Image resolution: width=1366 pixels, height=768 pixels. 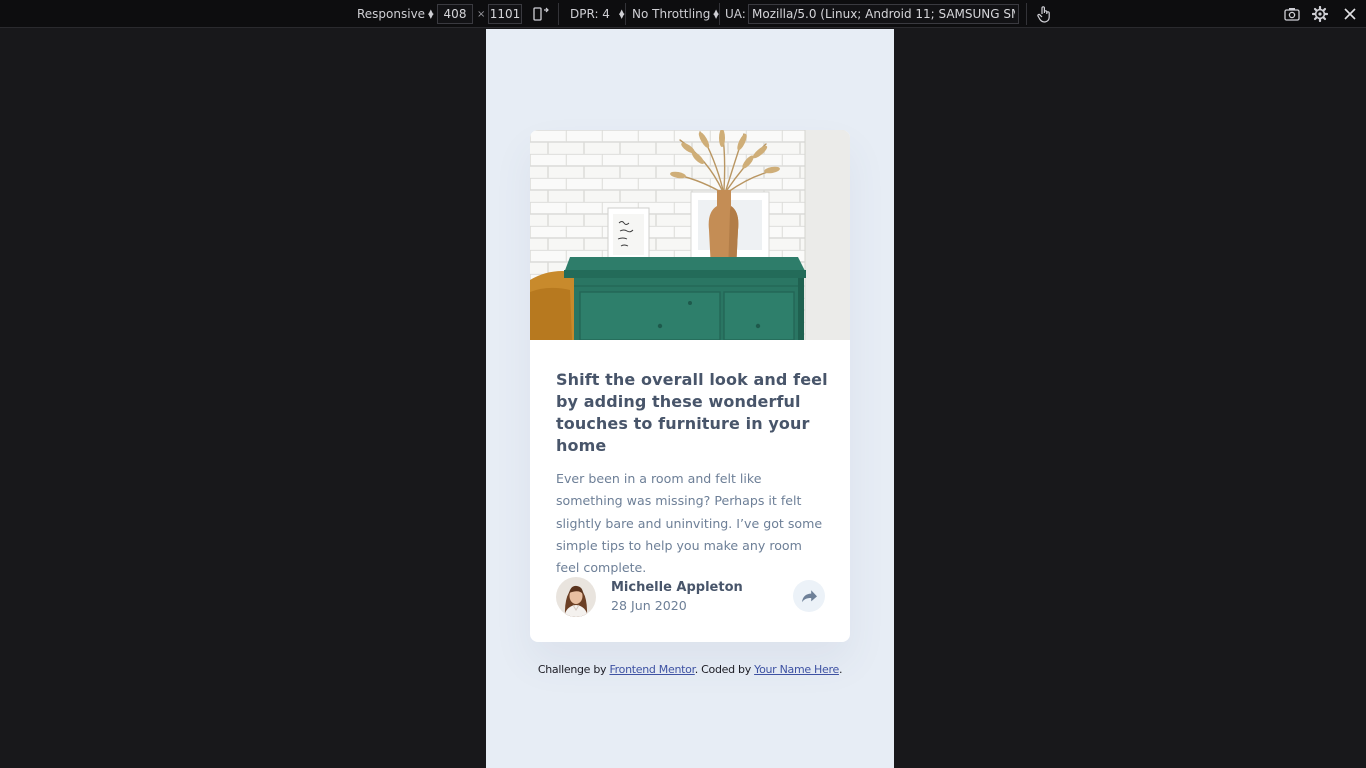 I want to click on frontend-mentor-link: Frontend Mentor, so click(x=652, y=669).